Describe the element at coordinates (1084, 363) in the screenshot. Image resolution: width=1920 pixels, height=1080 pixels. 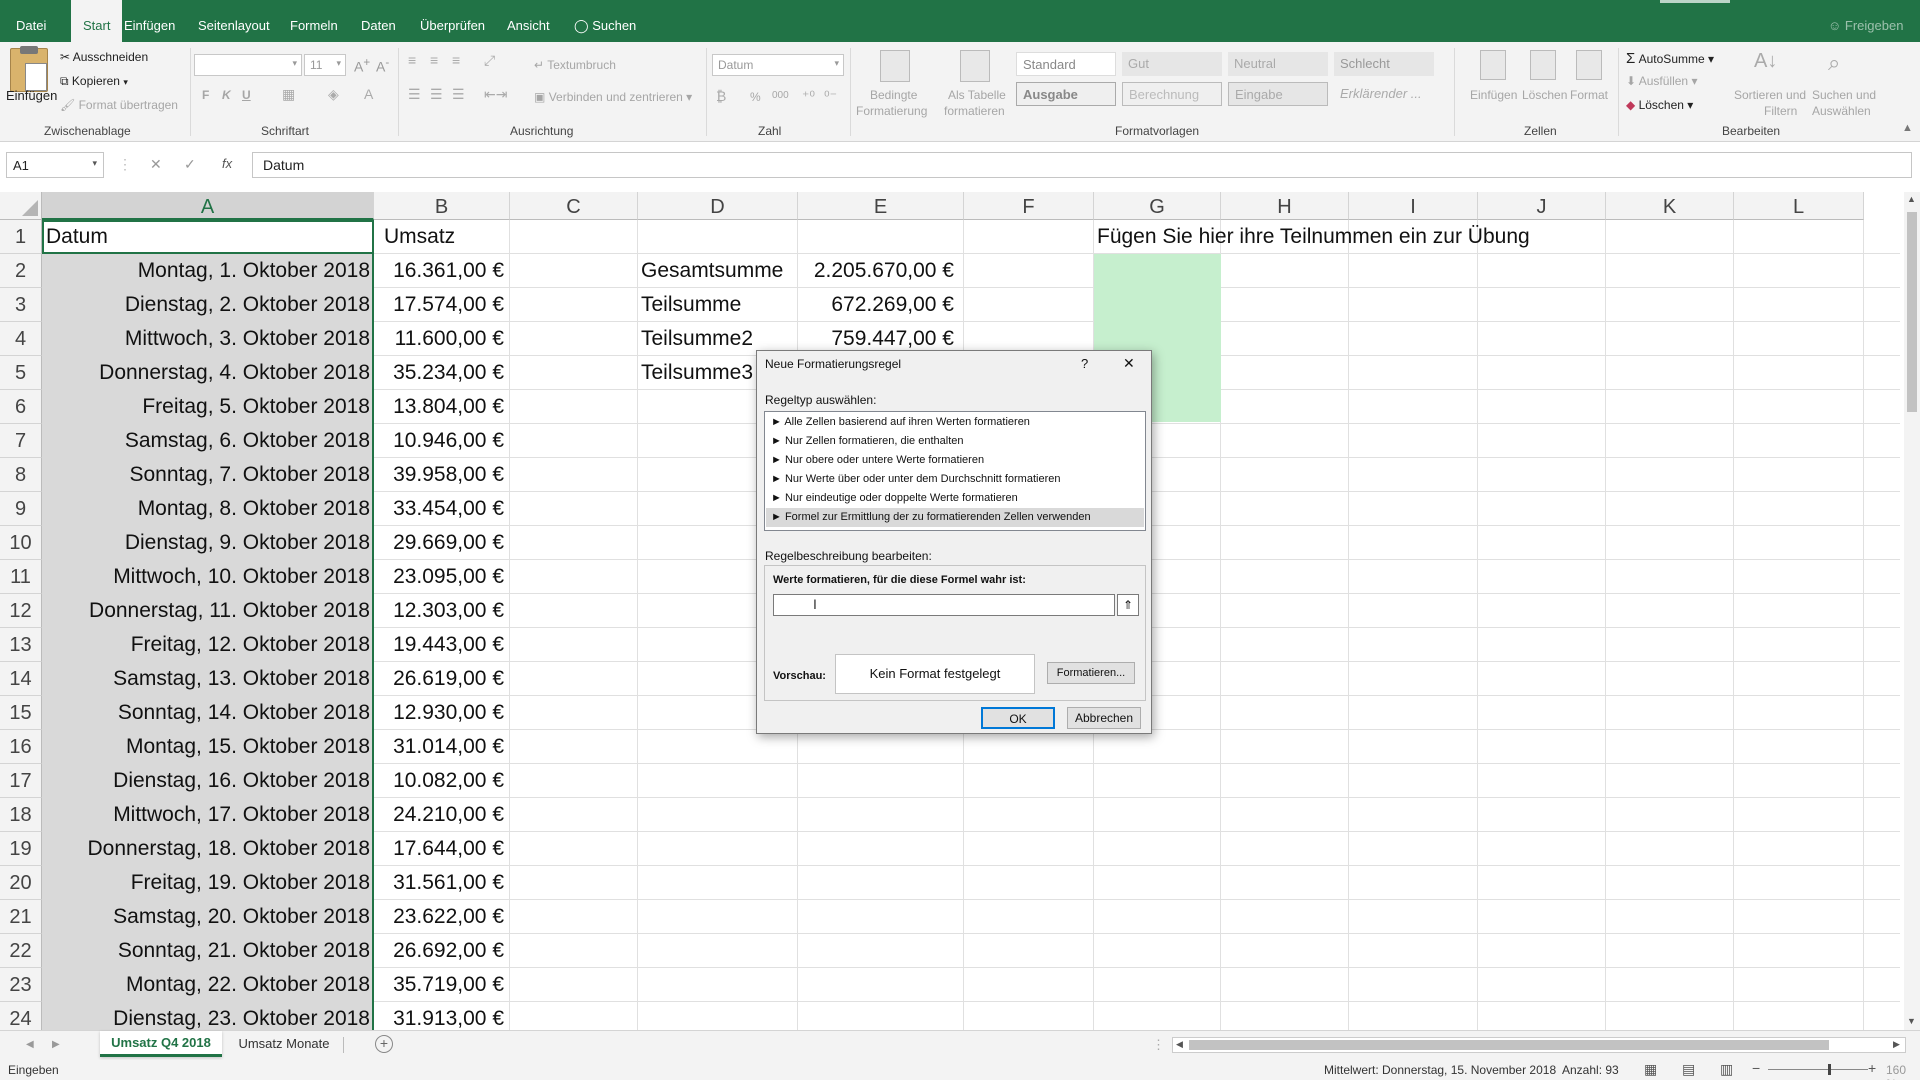
I see `help-button: ?` at that location.